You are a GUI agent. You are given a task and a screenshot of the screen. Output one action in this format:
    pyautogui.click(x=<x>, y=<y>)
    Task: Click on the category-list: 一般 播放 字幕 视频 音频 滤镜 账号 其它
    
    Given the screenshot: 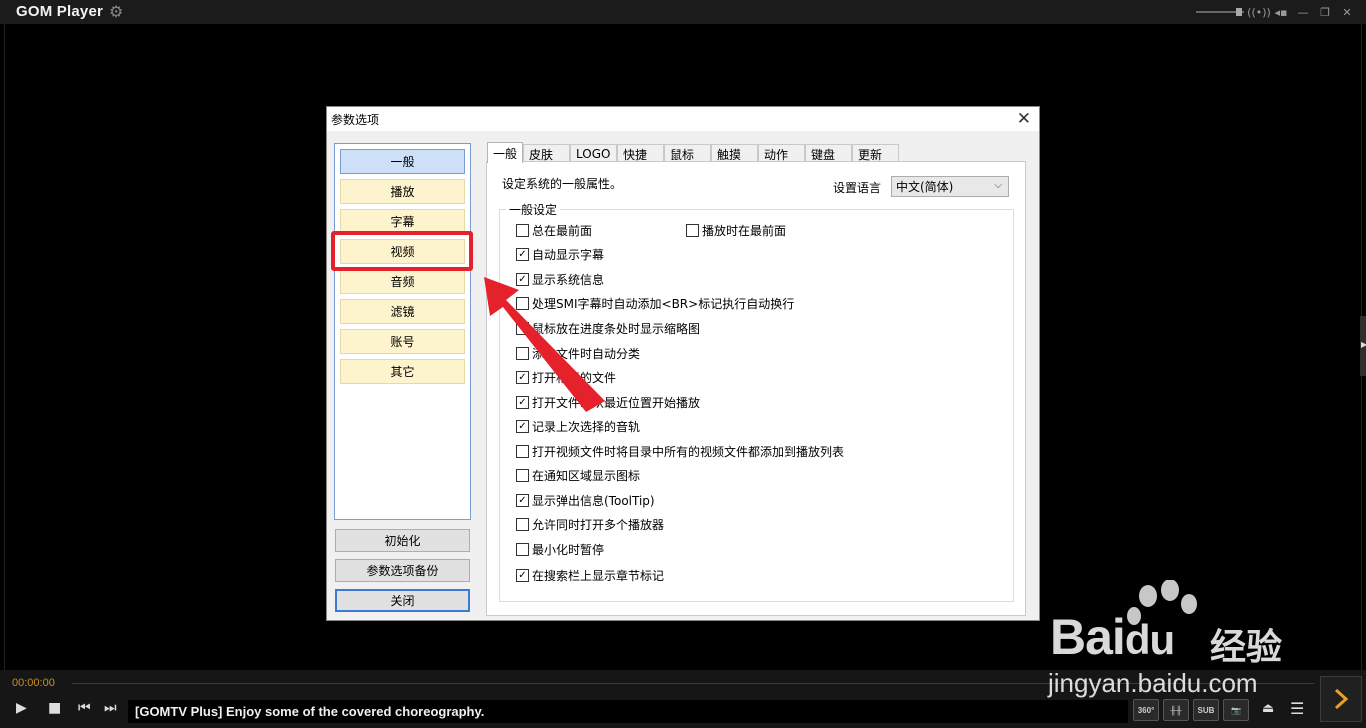 What is the action you would take?
    pyautogui.click(x=402, y=331)
    